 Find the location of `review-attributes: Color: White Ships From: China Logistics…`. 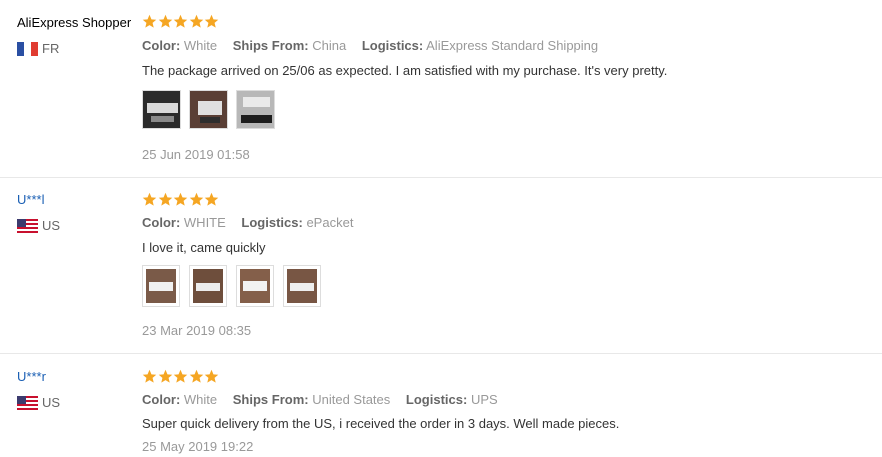

review-attributes: Color: White Ships From: China Logistics… is located at coordinates (376, 45).